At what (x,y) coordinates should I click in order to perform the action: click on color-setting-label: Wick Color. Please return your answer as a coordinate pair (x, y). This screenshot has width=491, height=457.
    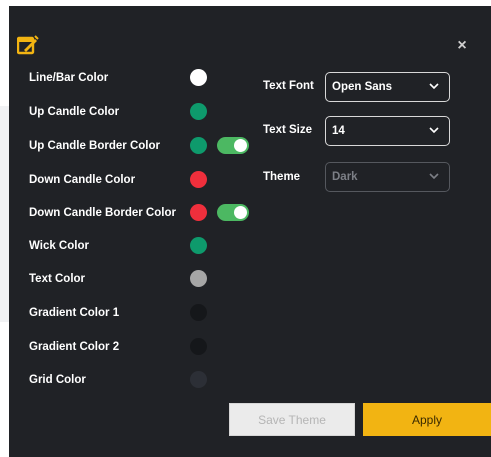
    Looking at the image, I should click on (59, 246).